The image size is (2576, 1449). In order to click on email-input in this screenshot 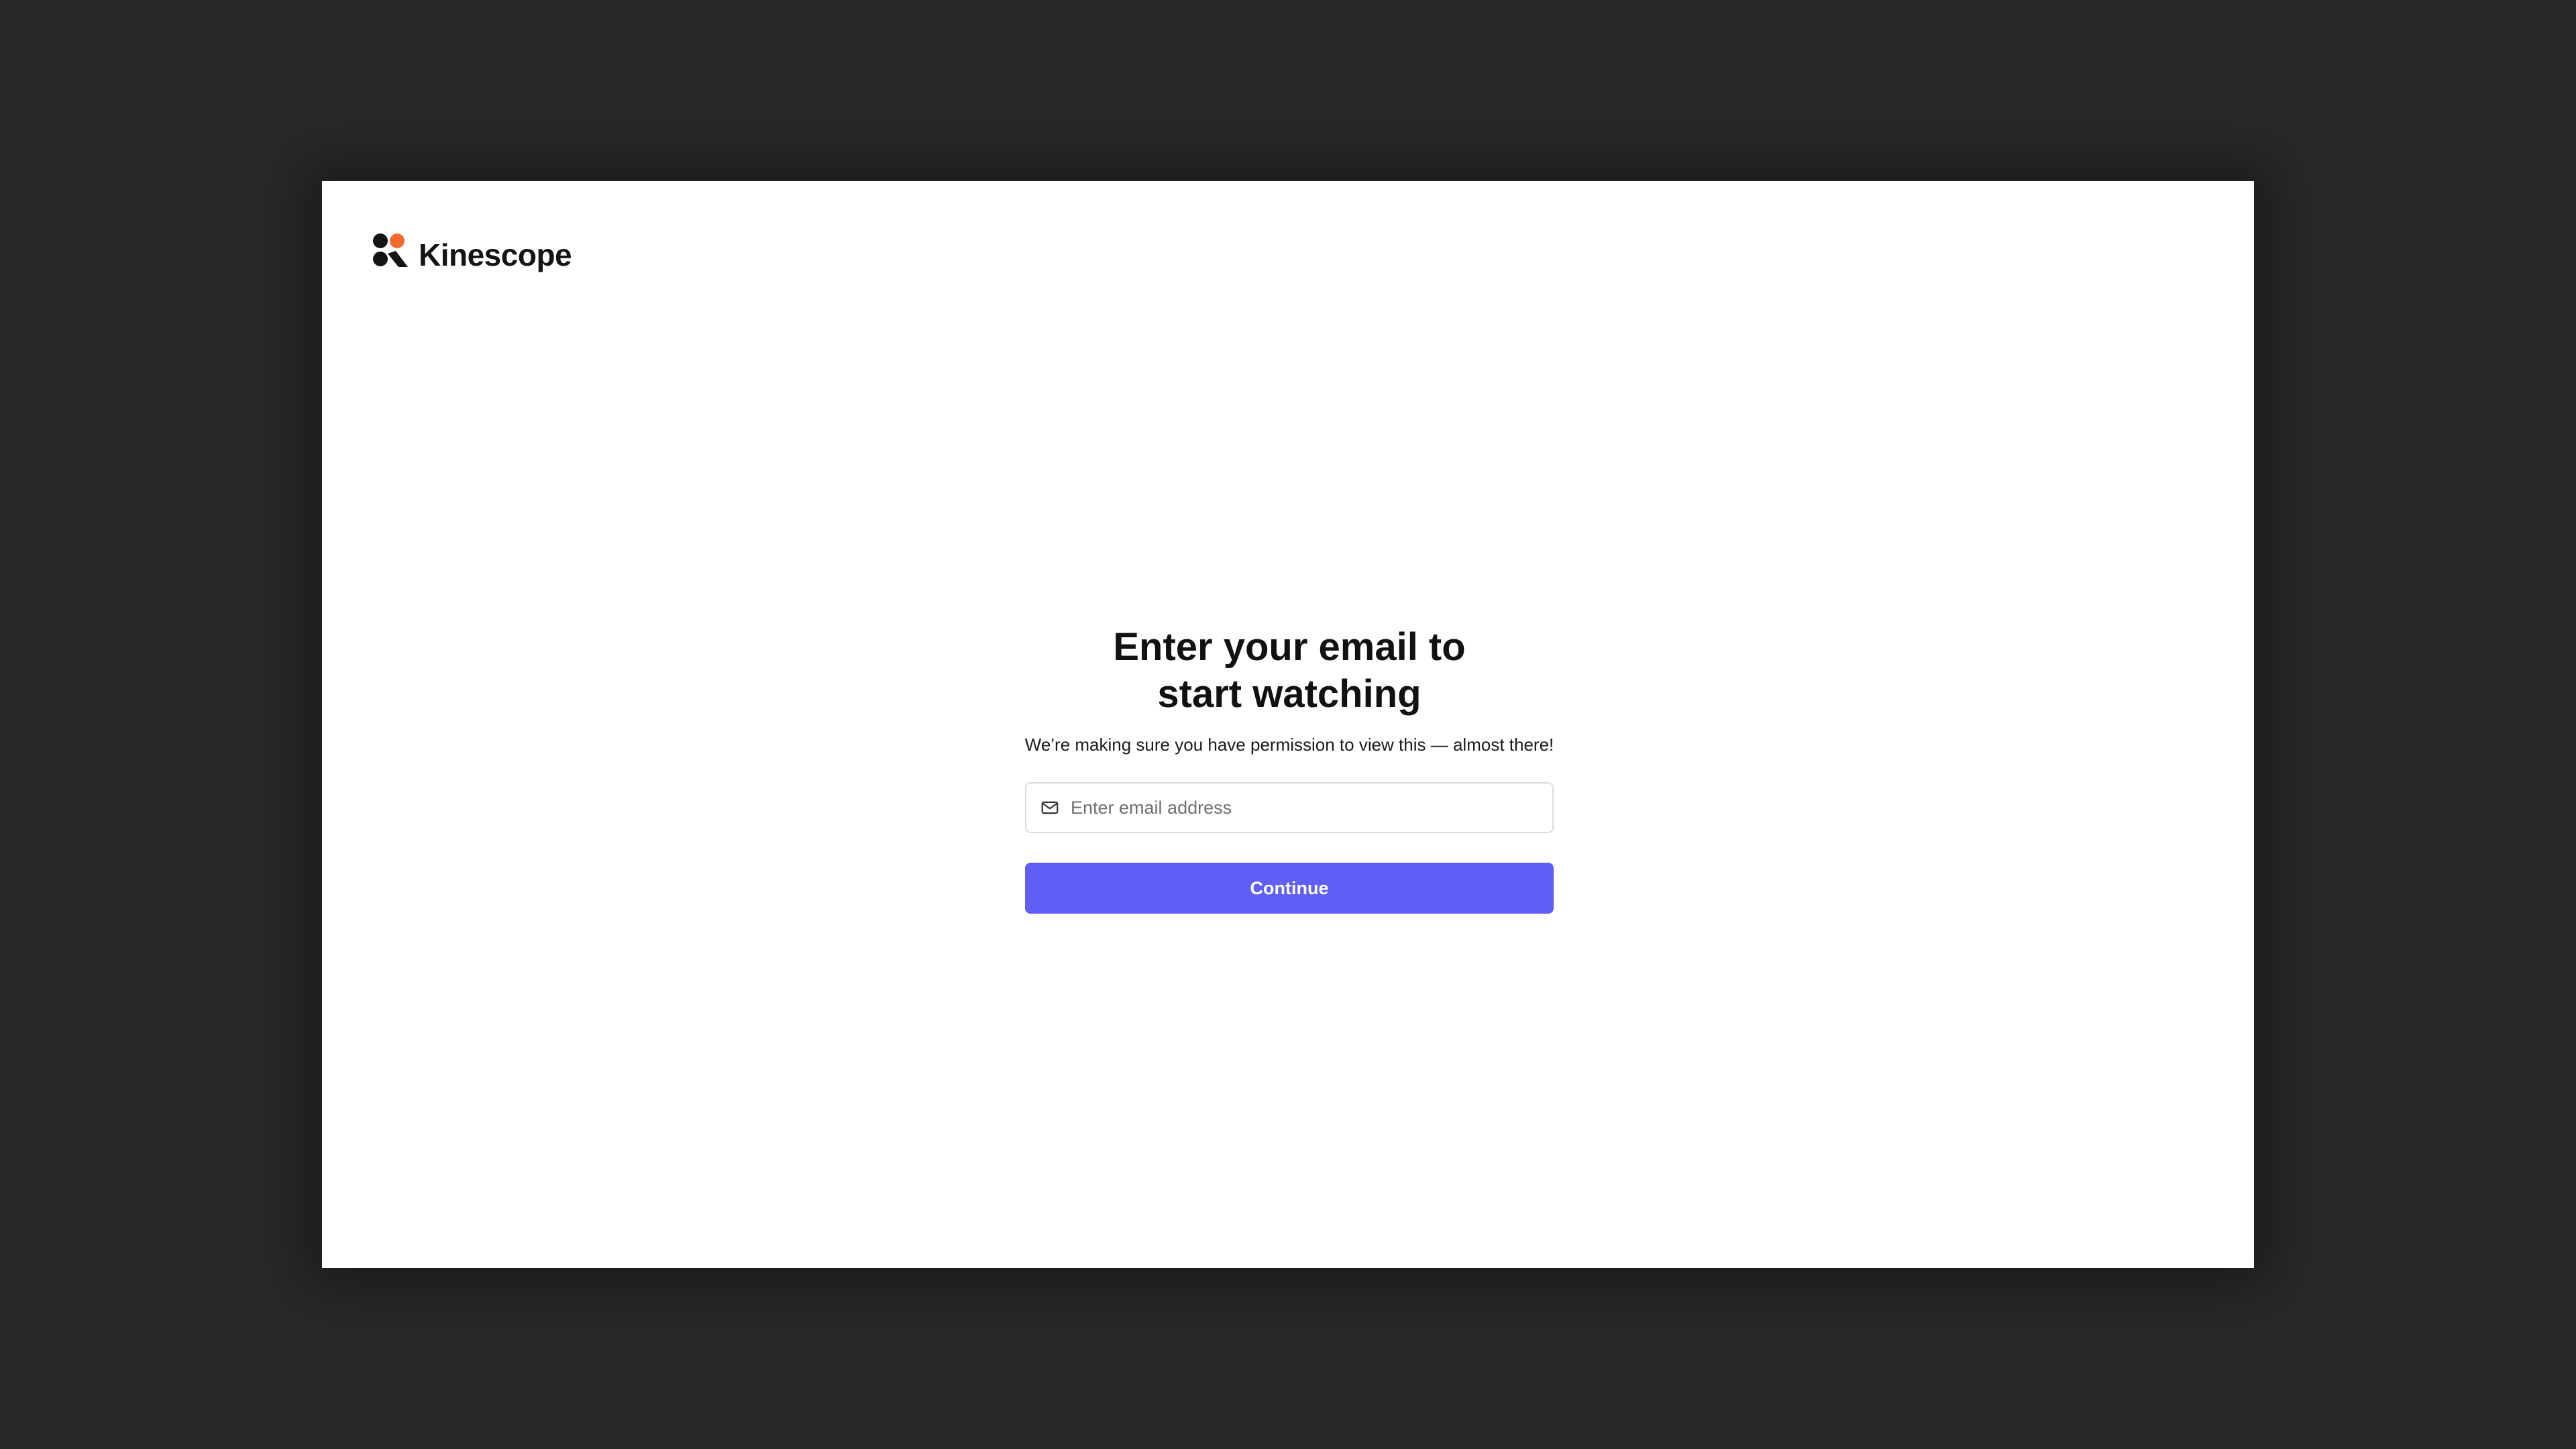, I will do `click(1305, 808)`.